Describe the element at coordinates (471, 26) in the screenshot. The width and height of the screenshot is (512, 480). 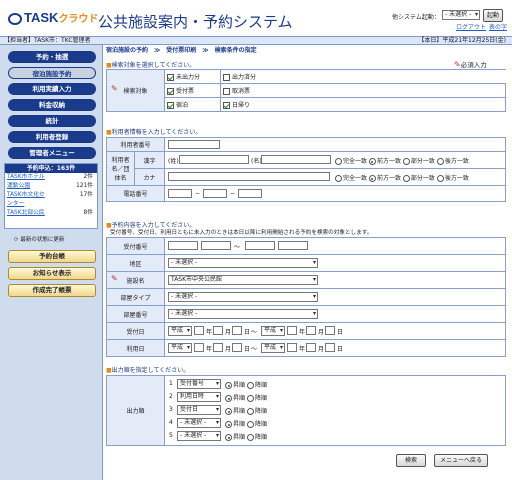
I see `logout-link: ログアウト` at that location.